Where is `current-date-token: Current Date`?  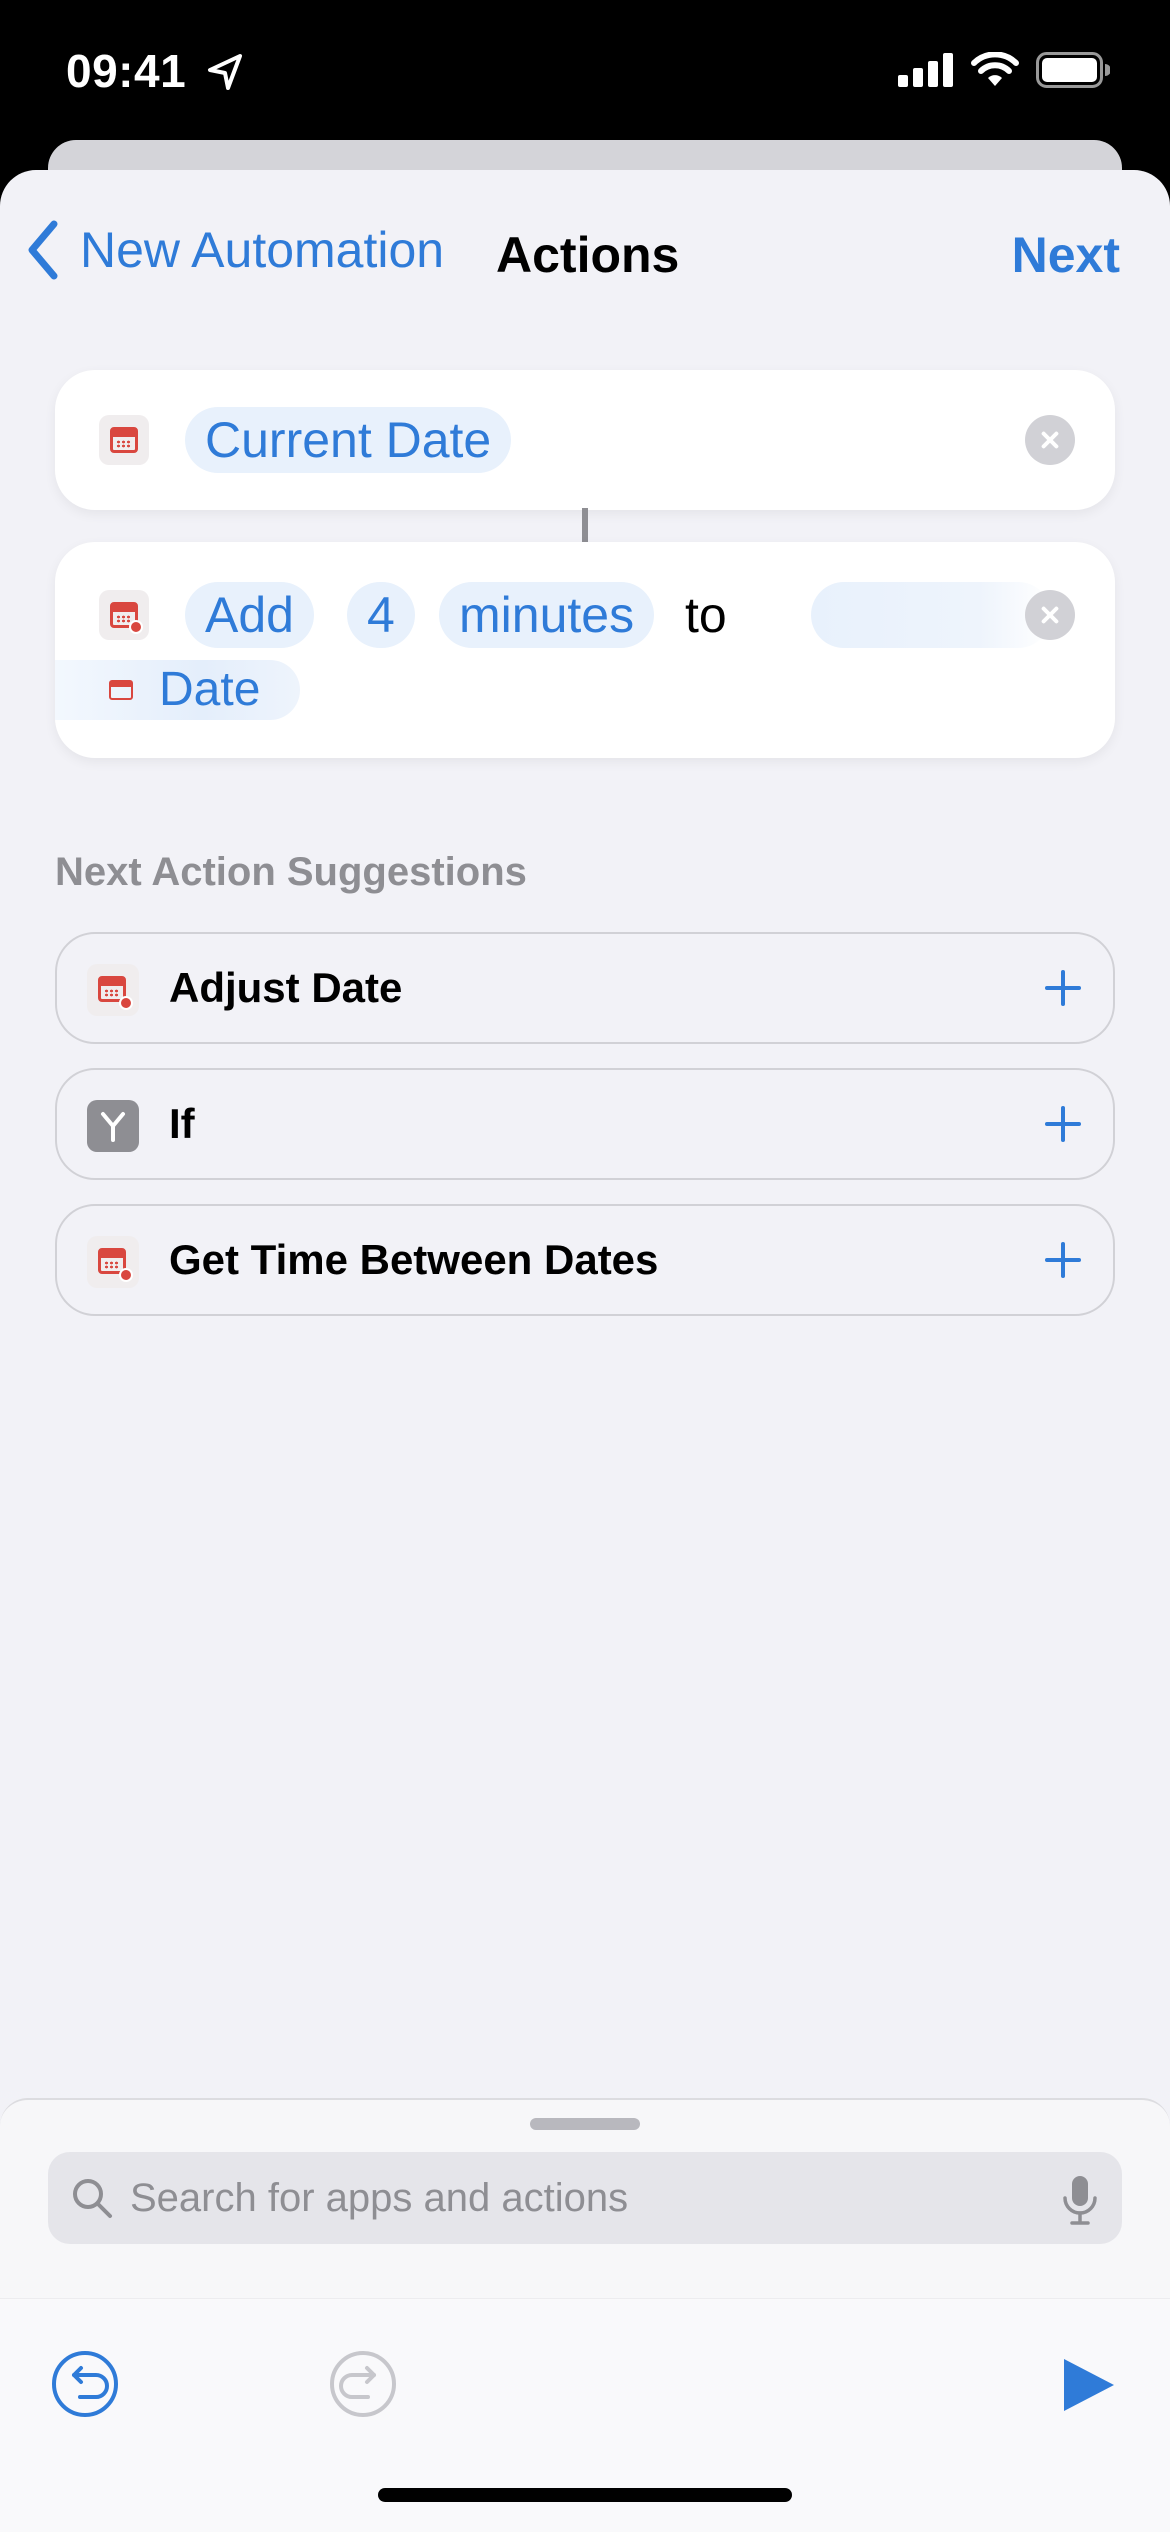
current-date-token: Current Date is located at coordinates (348, 440).